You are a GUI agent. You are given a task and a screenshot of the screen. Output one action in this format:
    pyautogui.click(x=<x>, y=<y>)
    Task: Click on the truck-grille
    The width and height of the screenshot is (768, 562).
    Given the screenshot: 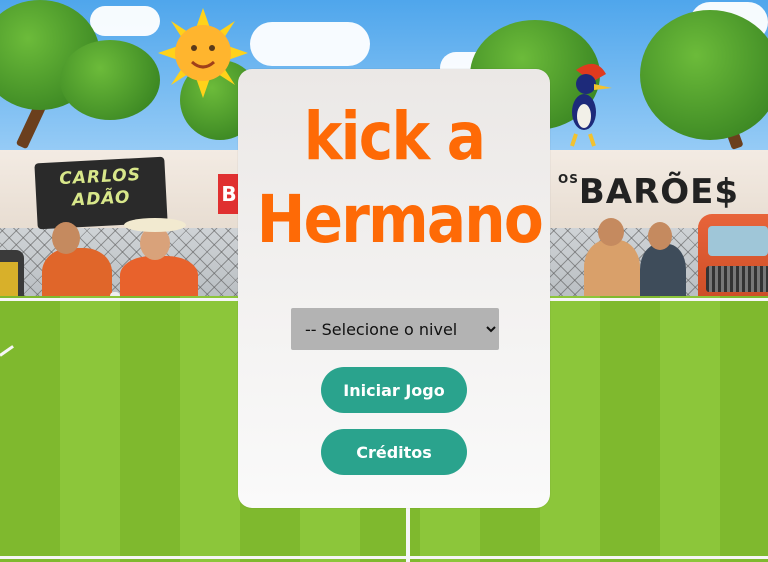 What is the action you would take?
    pyautogui.click(x=737, y=279)
    